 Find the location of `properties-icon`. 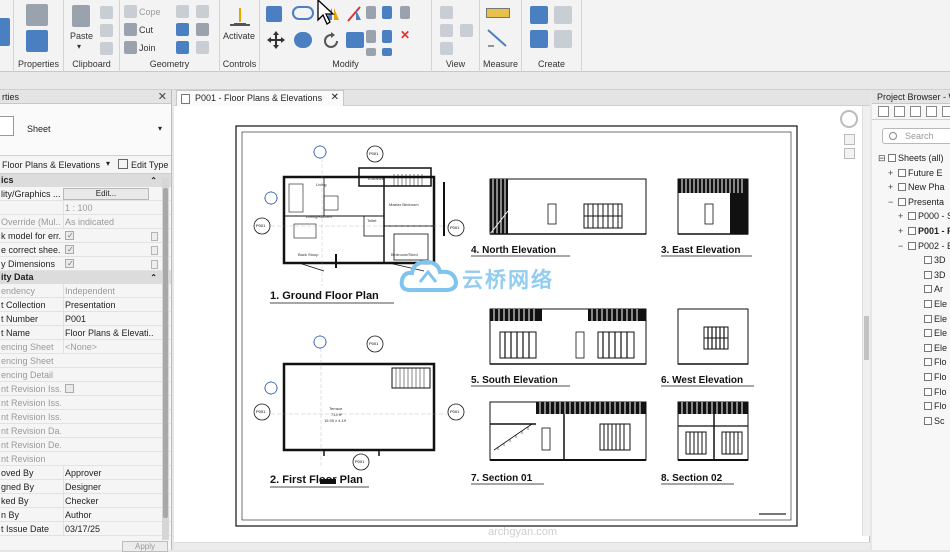

properties-icon is located at coordinates (37, 41).